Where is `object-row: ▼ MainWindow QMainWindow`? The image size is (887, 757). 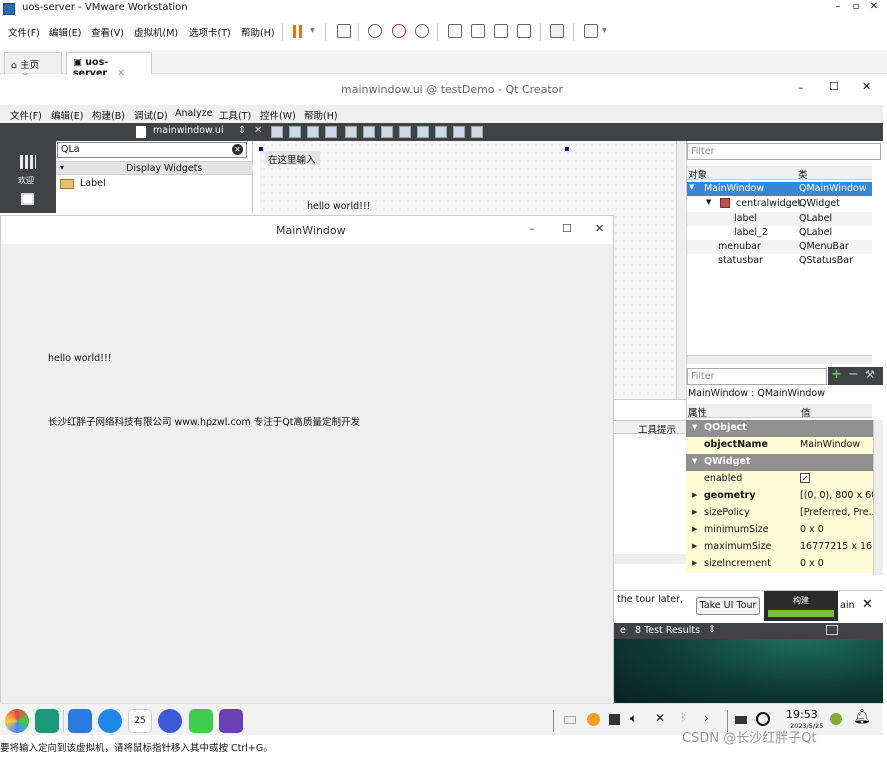 object-row: ▼ MainWindow QMainWindow is located at coordinates (779, 189).